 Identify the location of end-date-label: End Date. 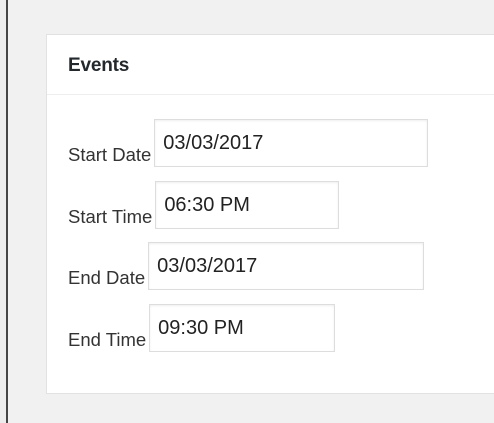
(107, 277).